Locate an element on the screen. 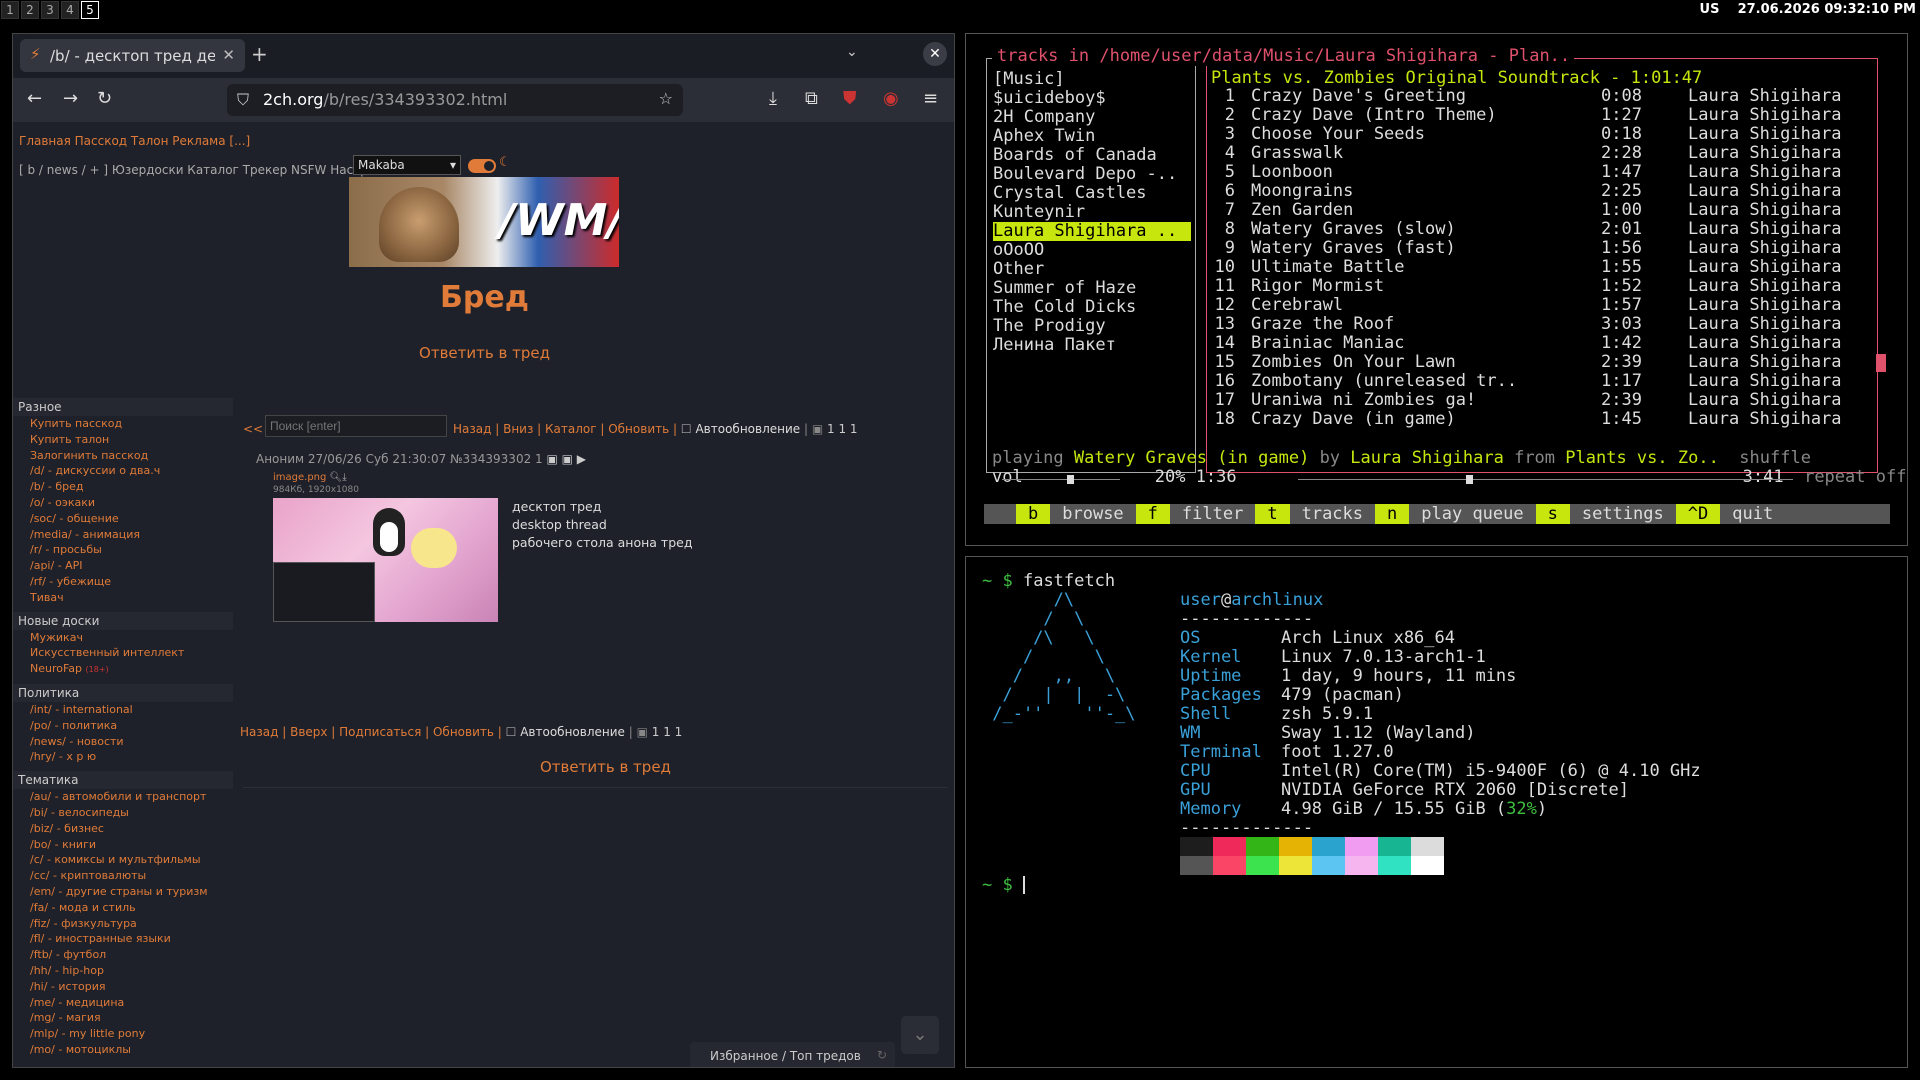 The height and width of the screenshot is (1080, 1920). reload-icon: ↻ is located at coordinates (104, 98).